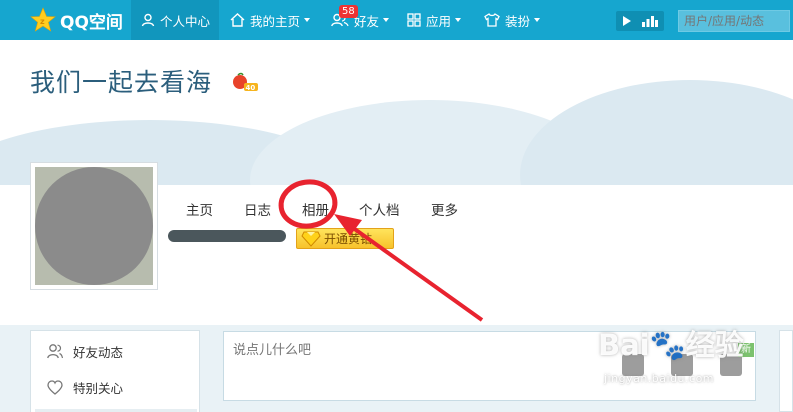  I want to click on sidebar-item-friend-feed: 好友动态, so click(85, 351).